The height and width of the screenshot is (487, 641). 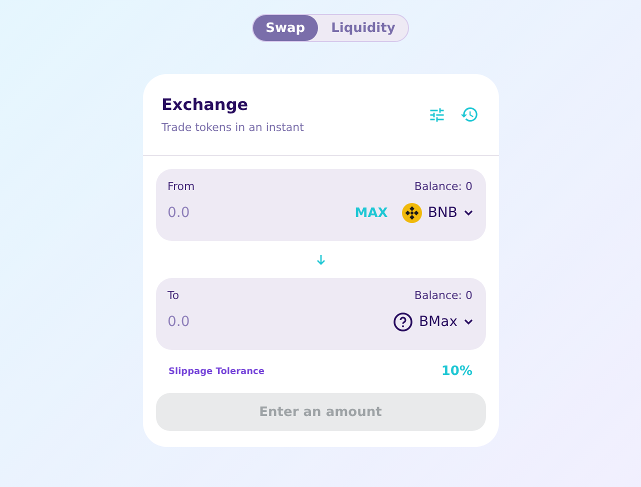 I want to click on question-icon, so click(x=402, y=322).